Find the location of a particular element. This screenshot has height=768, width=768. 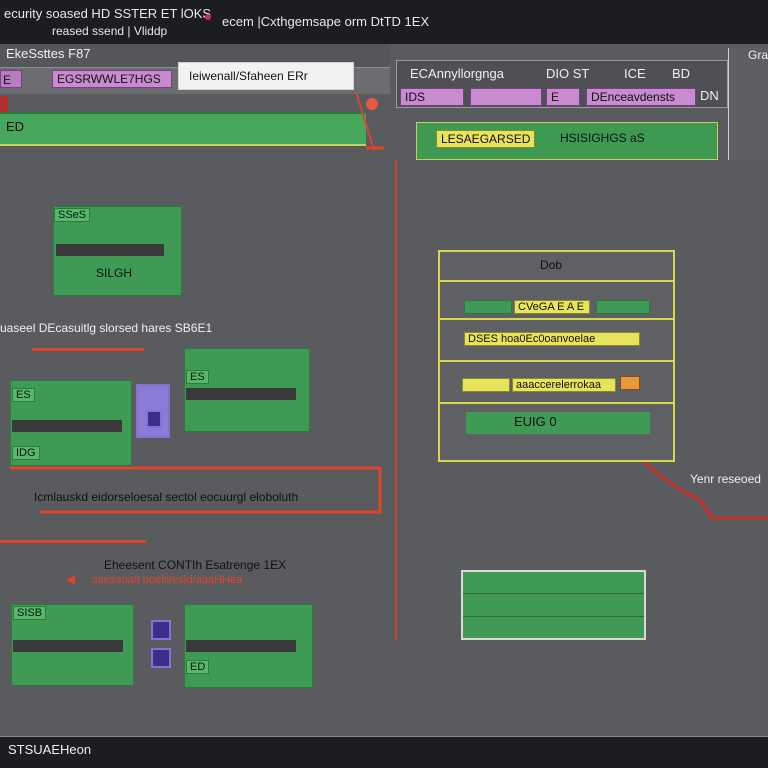

status-banner is located at coordinates (183, 129).